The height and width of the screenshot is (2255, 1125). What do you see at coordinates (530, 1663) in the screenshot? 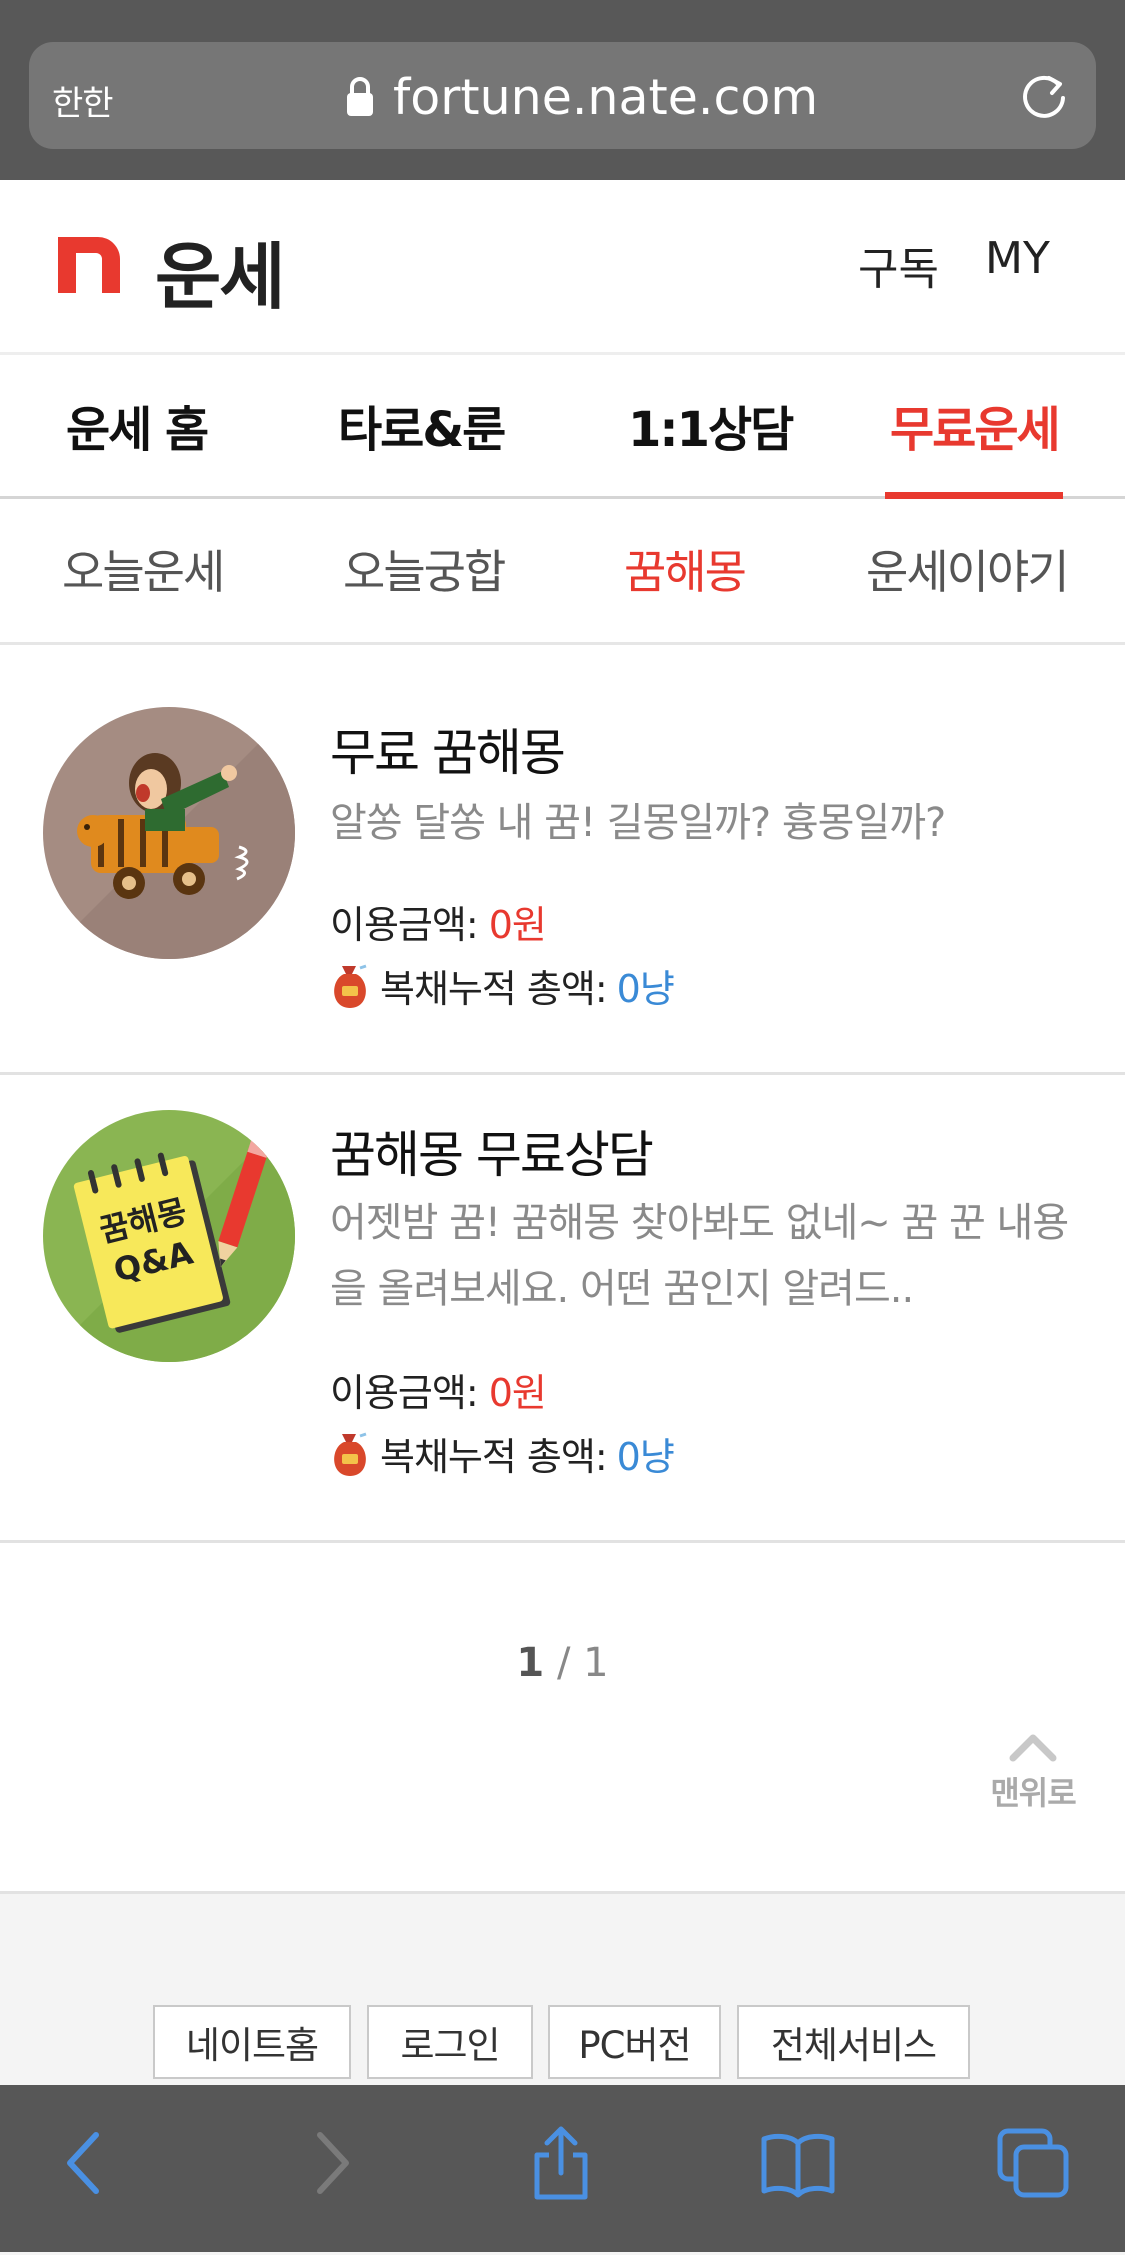
I see `current-page: 1` at bounding box center [530, 1663].